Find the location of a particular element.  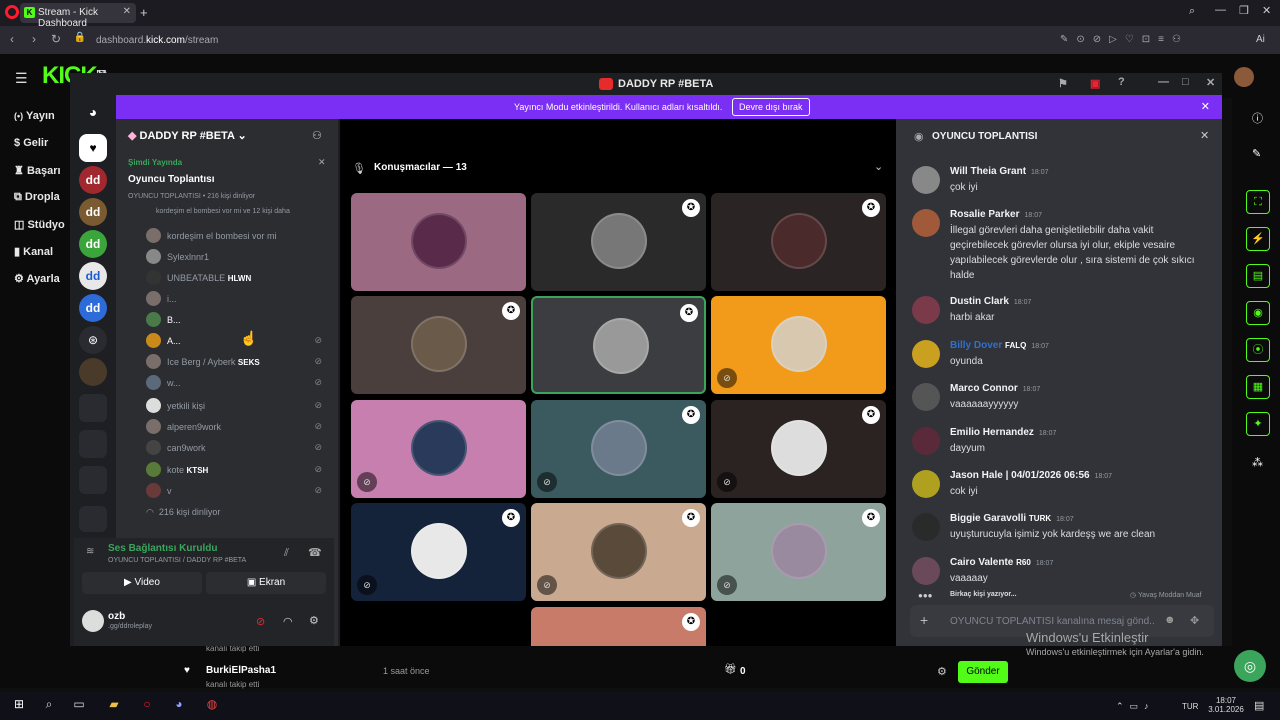

headphones-icon: ◠ is located at coordinates (288, 621).